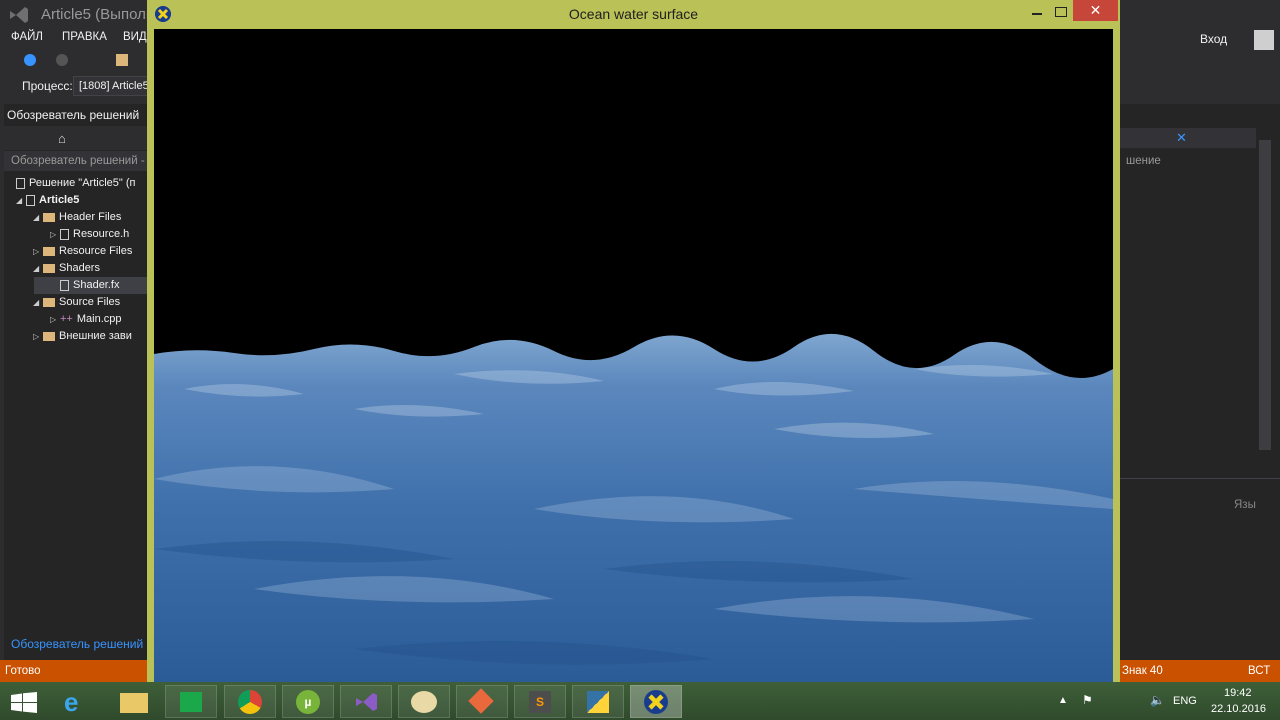 This screenshot has width=1280, height=720. Describe the element at coordinates (79, 161) in the screenshot. I see `solution-explorer-search: Обозреватель решений - п` at that location.